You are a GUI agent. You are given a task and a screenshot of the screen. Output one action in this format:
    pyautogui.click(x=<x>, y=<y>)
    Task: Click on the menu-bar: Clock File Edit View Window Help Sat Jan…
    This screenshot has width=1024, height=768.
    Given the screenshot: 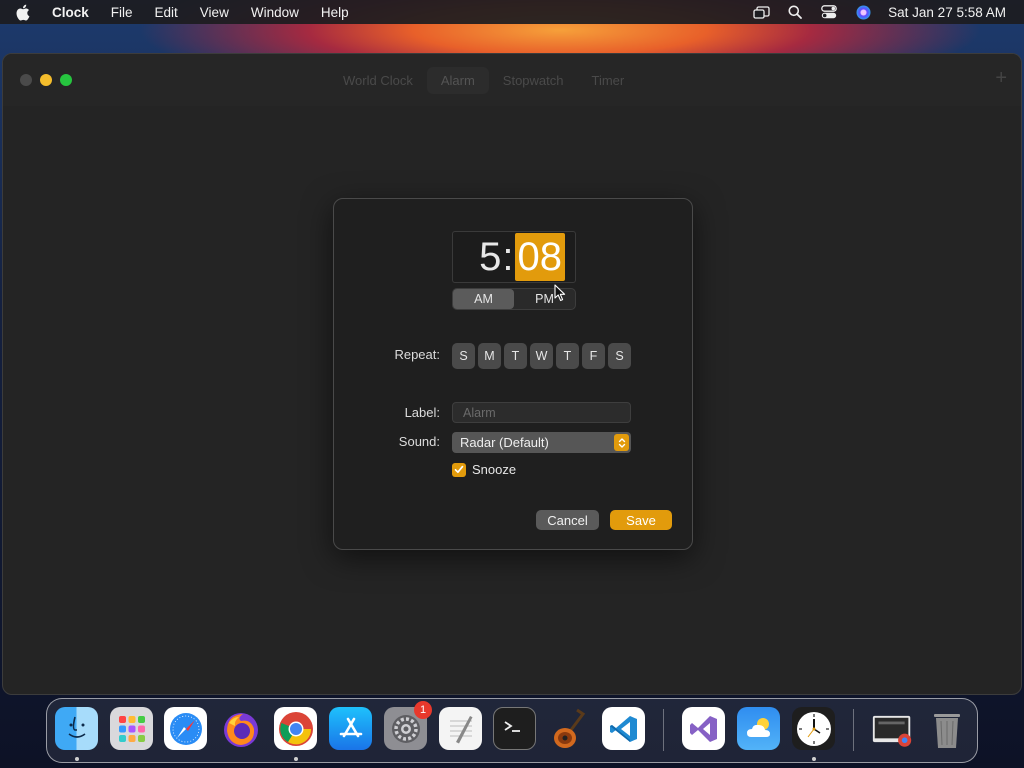 What is the action you would take?
    pyautogui.click(x=512, y=12)
    